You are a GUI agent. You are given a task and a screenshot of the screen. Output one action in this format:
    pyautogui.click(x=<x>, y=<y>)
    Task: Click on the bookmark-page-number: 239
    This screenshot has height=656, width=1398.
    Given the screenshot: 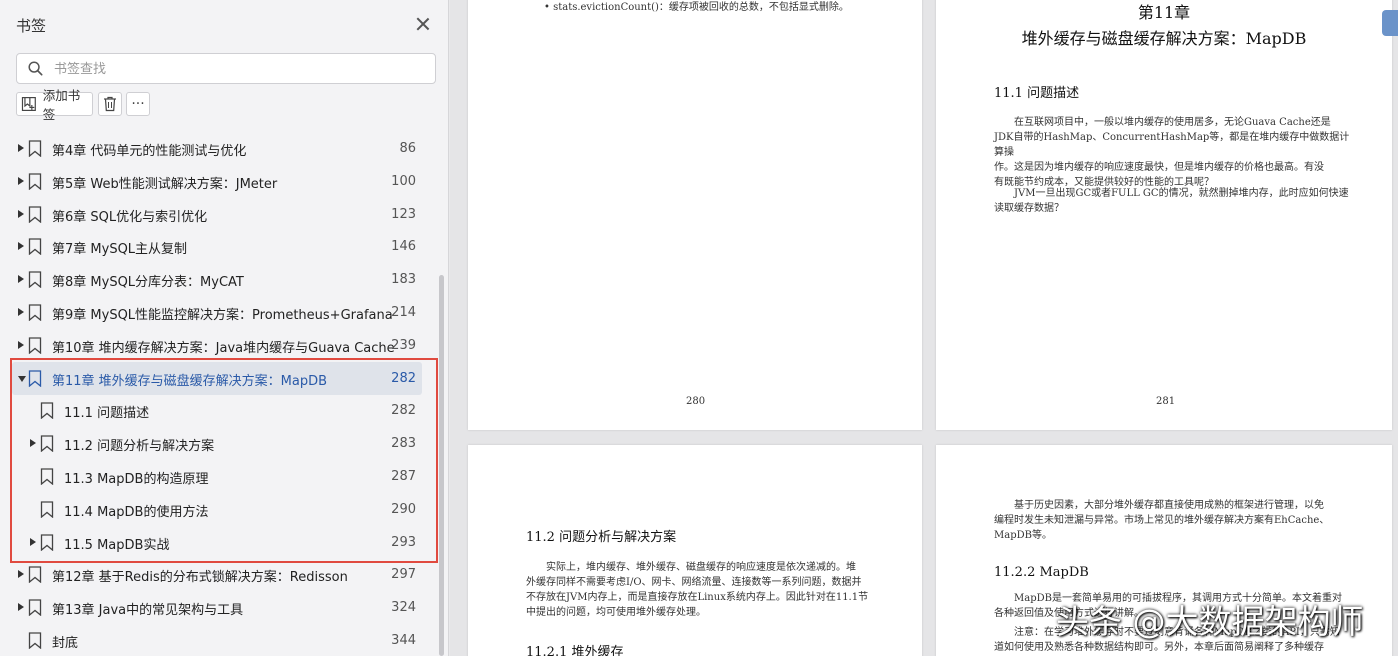 What is the action you would take?
    pyautogui.click(x=403, y=345)
    